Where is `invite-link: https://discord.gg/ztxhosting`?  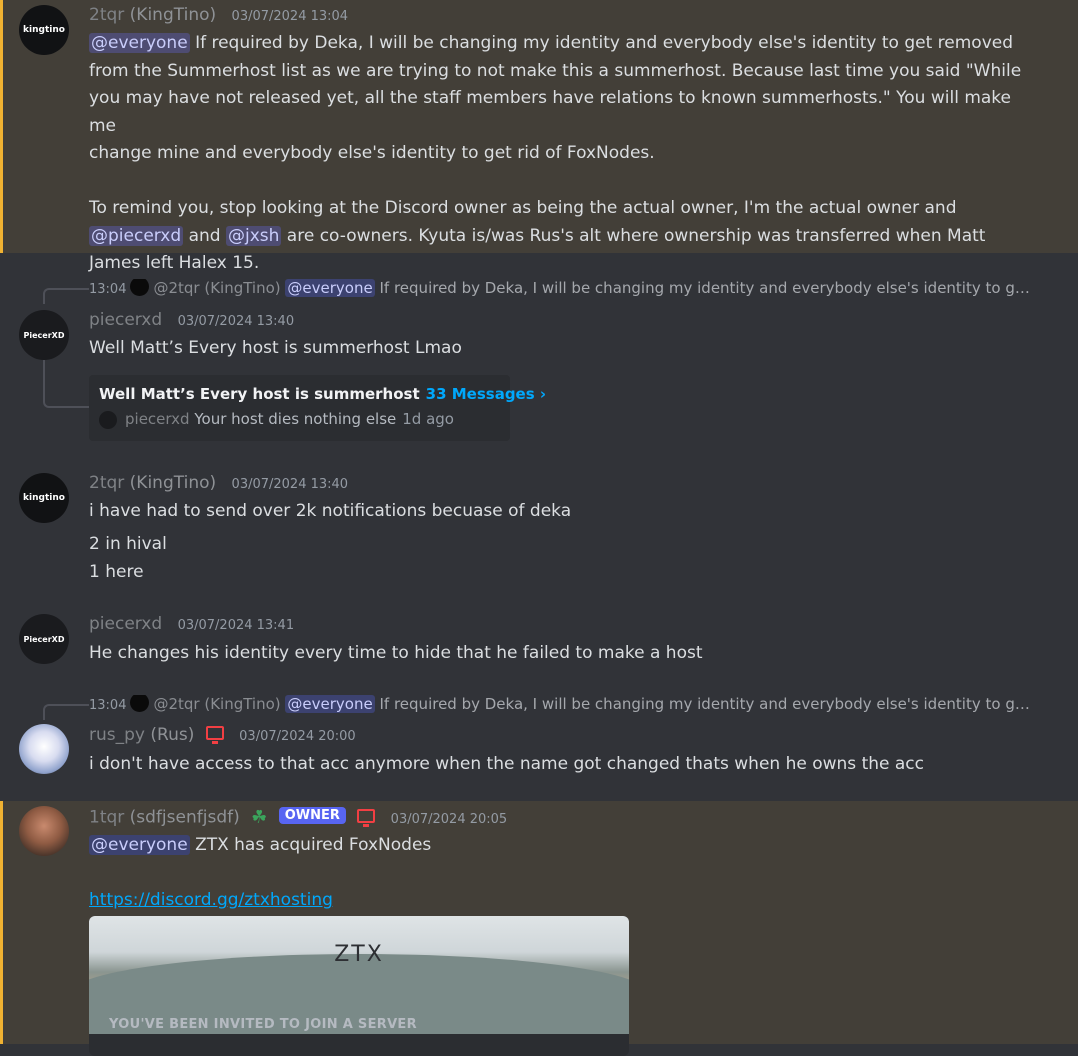 invite-link: https://discord.gg/ztxhosting is located at coordinates (211, 900).